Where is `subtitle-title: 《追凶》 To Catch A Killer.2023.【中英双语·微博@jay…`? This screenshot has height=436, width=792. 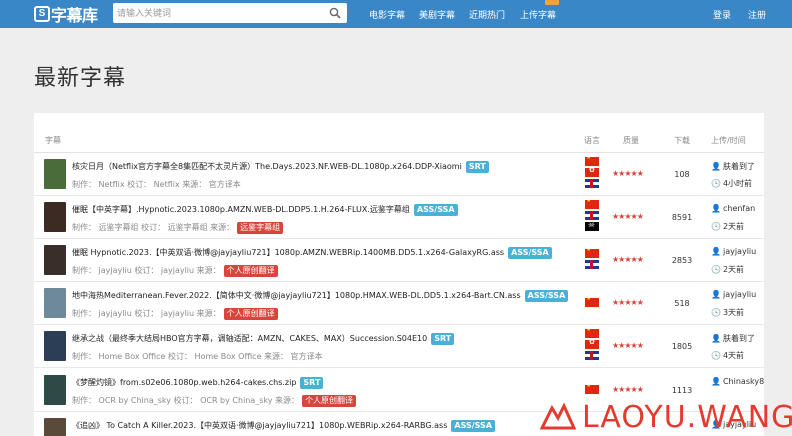
subtitle-title: 《追凶》 To Catch A Killer.2023.【中英双语·微博@jay… is located at coordinates (342, 426).